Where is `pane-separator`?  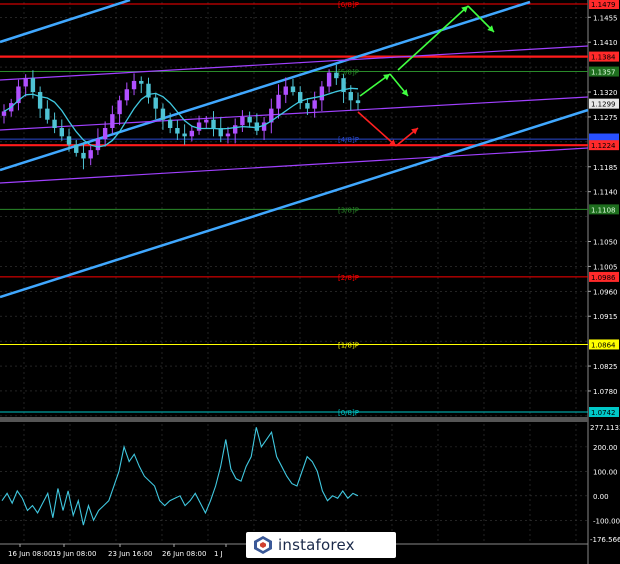 pane-separator is located at coordinates (294, 419).